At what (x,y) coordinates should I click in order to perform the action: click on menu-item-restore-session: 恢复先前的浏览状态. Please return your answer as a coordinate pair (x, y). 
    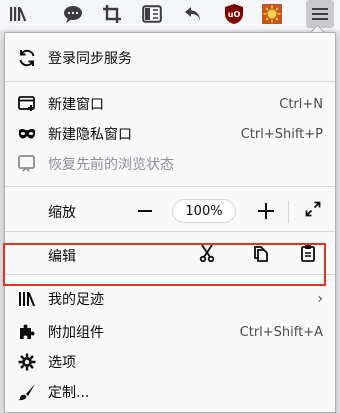
    Looking at the image, I should click on (170, 164).